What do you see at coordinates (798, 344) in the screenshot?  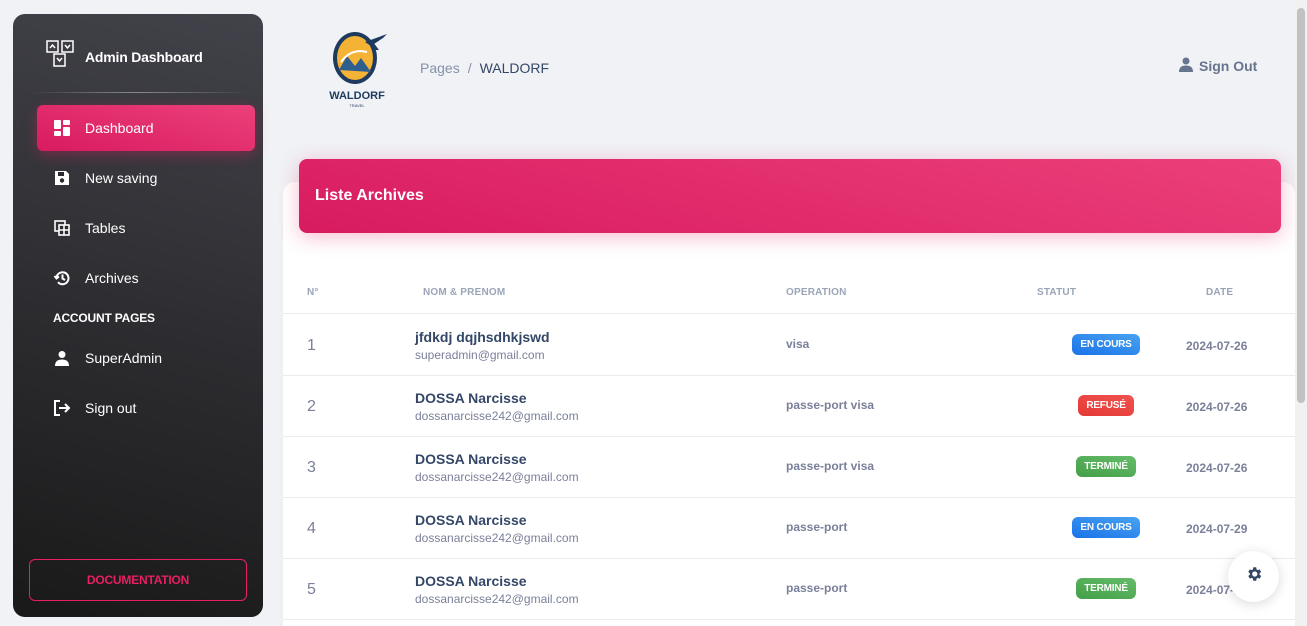 I see `row-operation: visa` at bounding box center [798, 344].